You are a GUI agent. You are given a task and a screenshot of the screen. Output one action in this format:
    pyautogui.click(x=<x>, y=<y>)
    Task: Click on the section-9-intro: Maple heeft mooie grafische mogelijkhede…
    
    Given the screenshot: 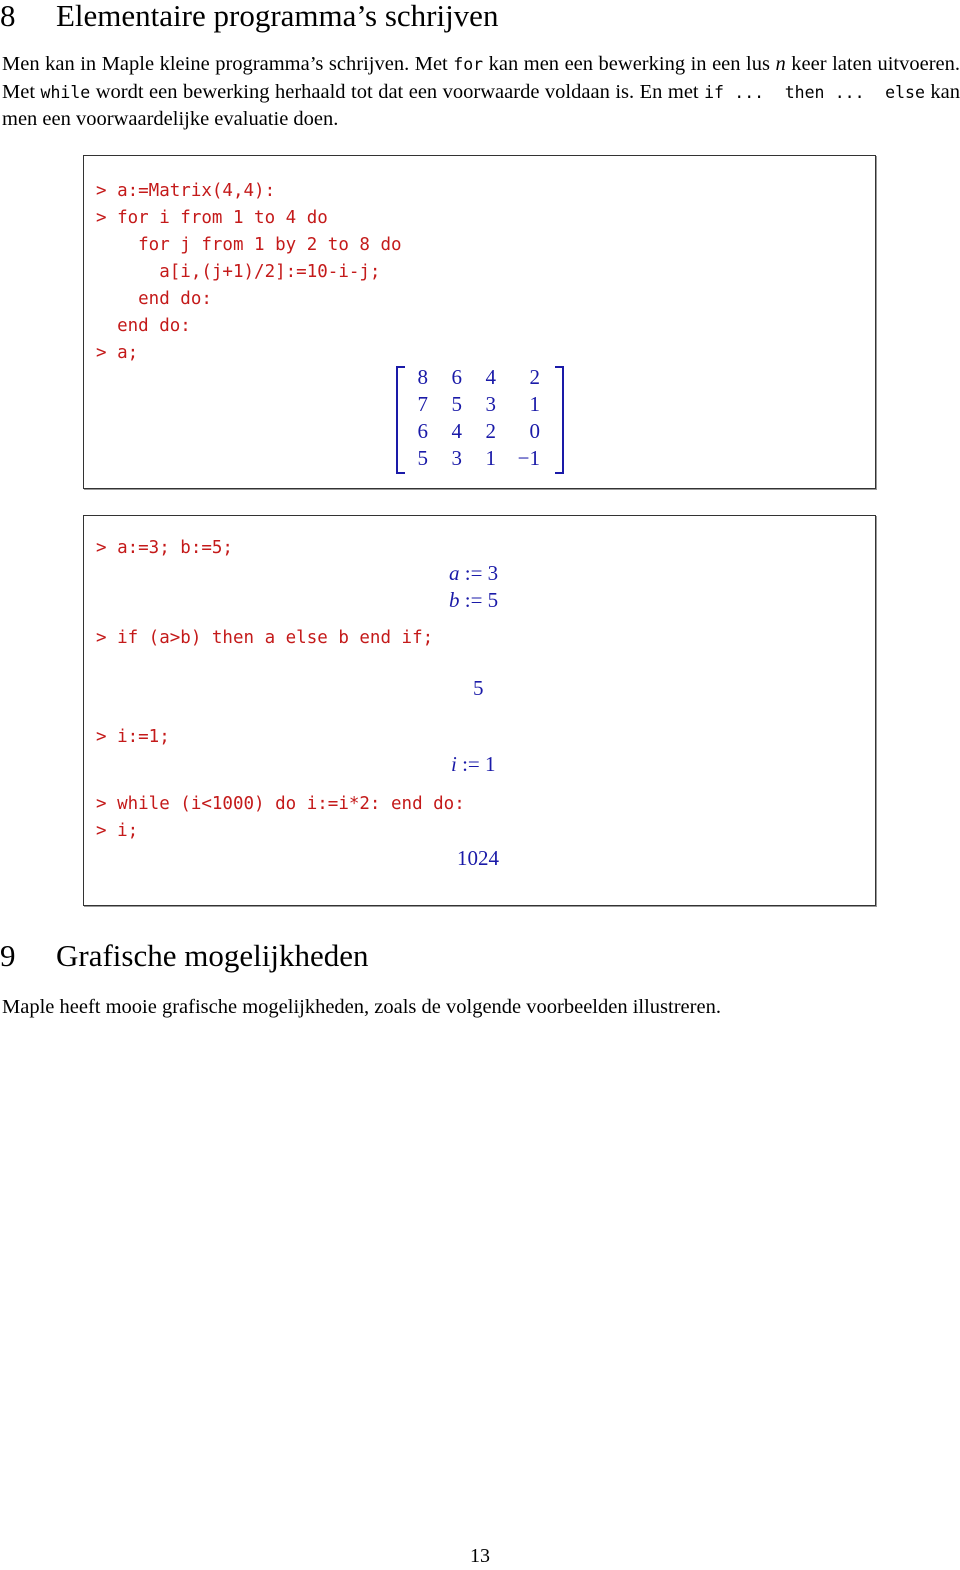 What is the action you would take?
    pyautogui.click(x=361, y=1007)
    